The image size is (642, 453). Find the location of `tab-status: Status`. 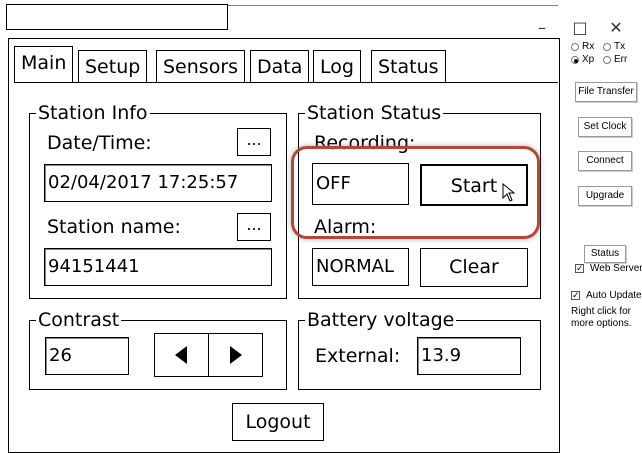

tab-status: Status is located at coordinates (408, 66).